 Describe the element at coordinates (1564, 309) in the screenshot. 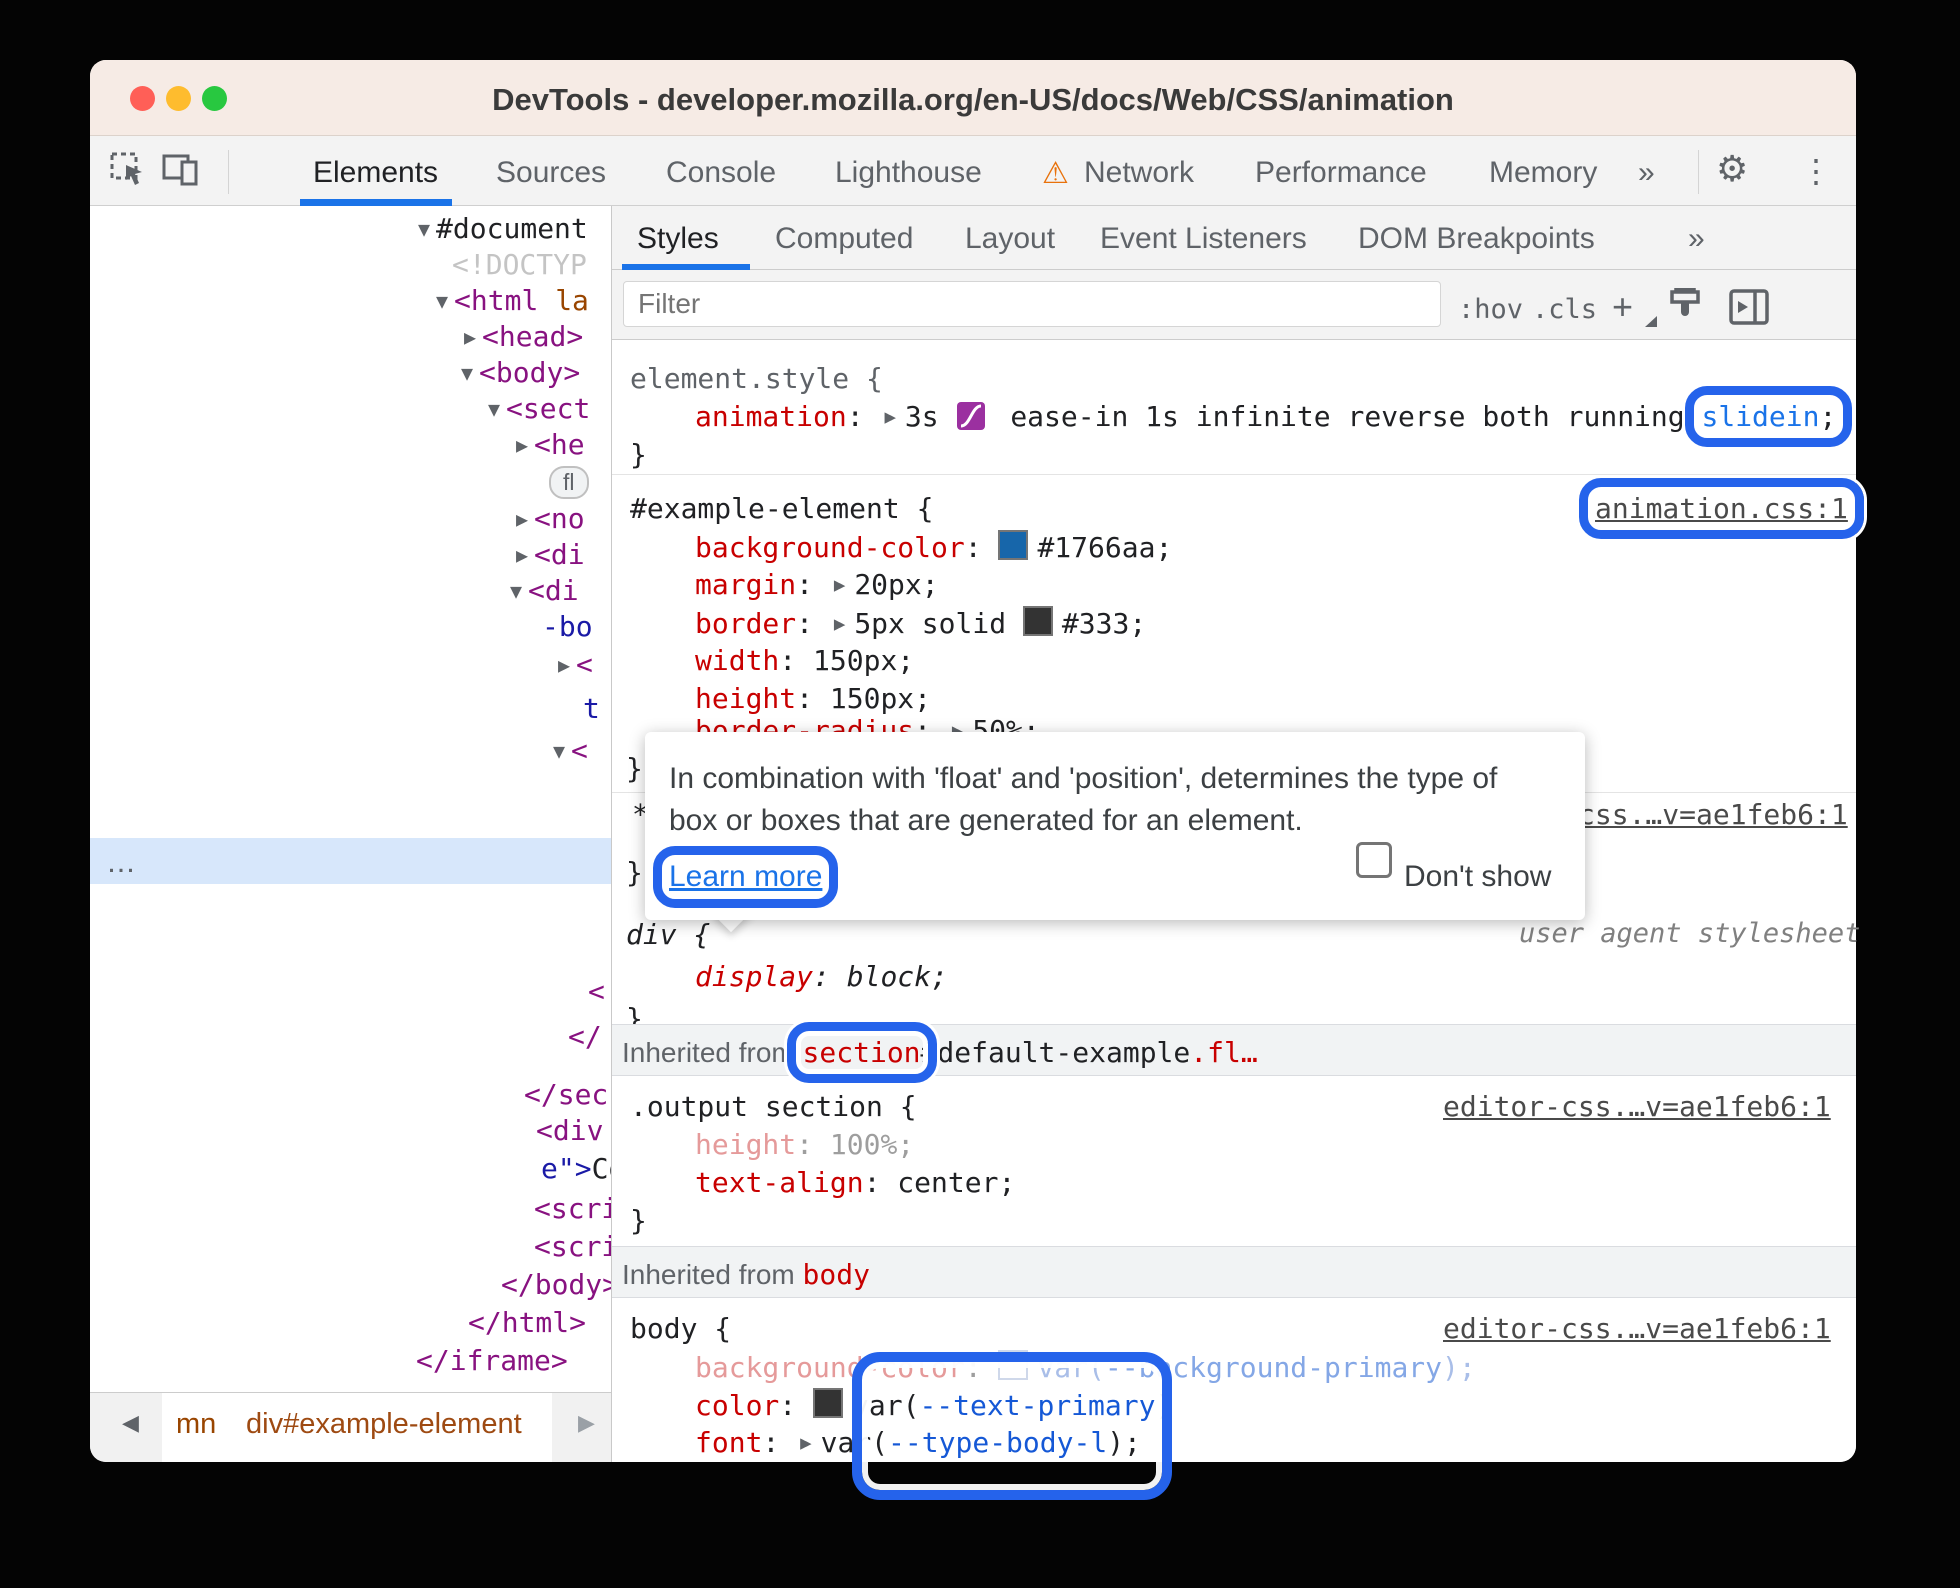

I see `toggle-class-button: .cls` at that location.